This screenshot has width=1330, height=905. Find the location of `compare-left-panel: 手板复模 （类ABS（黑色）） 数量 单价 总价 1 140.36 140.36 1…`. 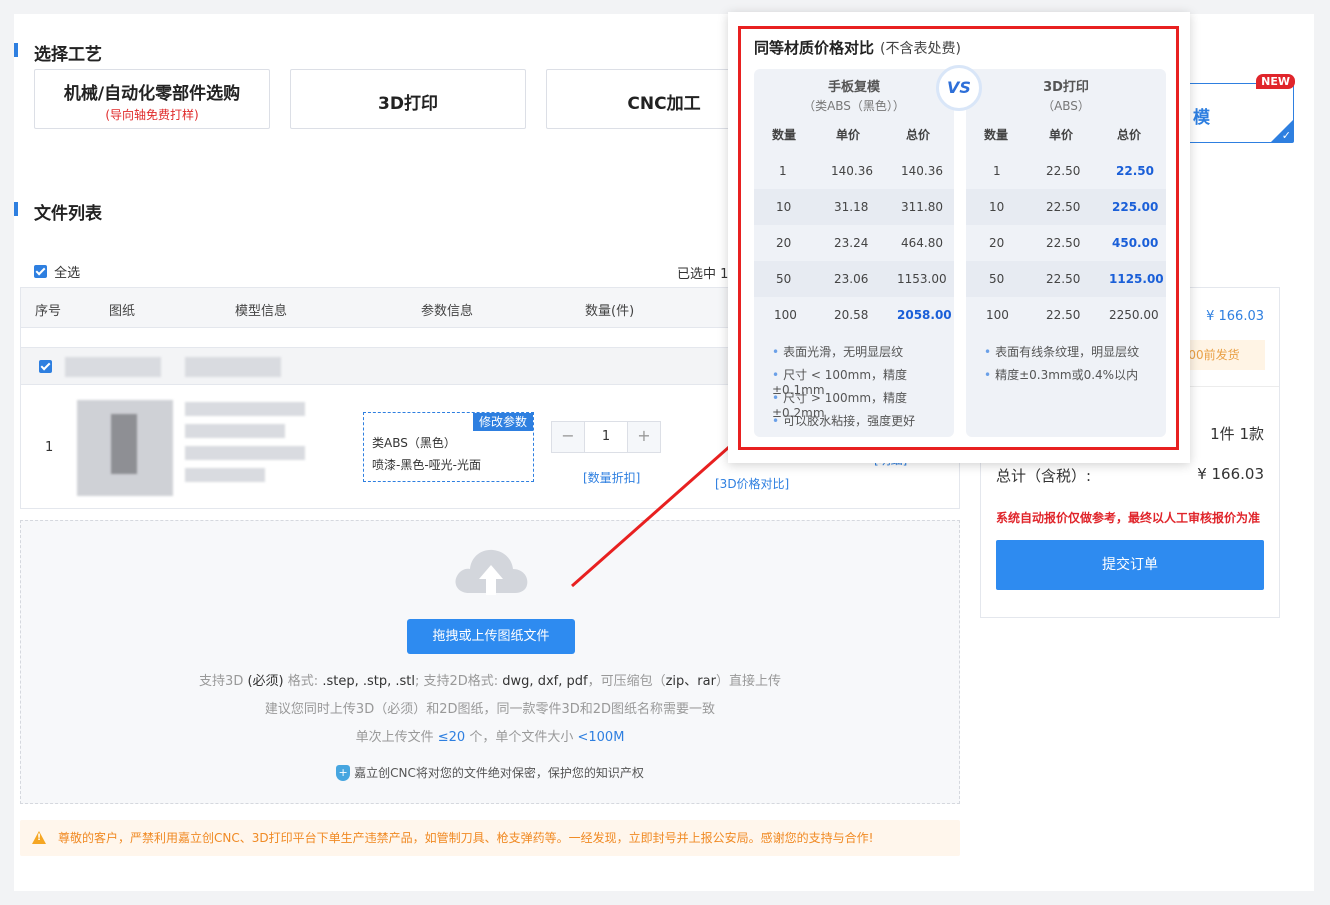

compare-left-panel: 手板复模 （类ABS（黑色）） 数量 单价 总价 1 140.36 140.36 1… is located at coordinates (854, 253).